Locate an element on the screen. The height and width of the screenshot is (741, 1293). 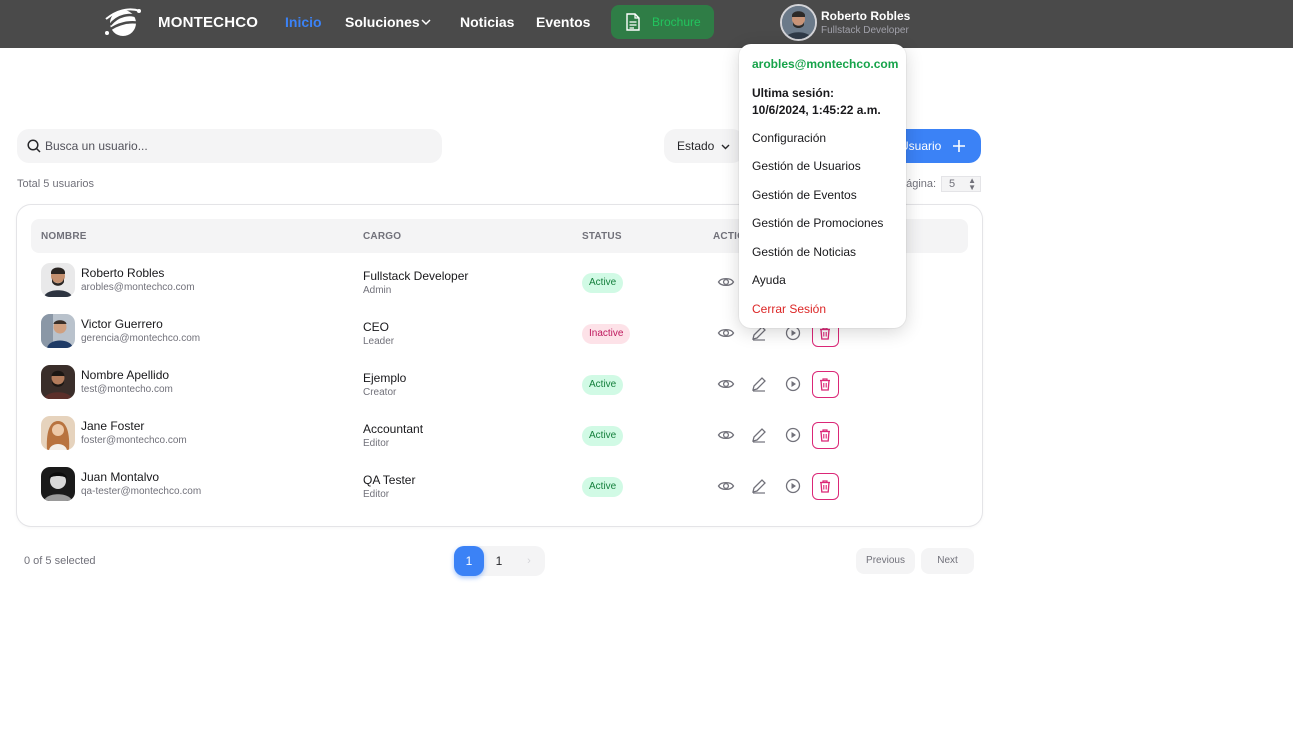
user-role-sub: Leader is located at coordinates (379, 341).